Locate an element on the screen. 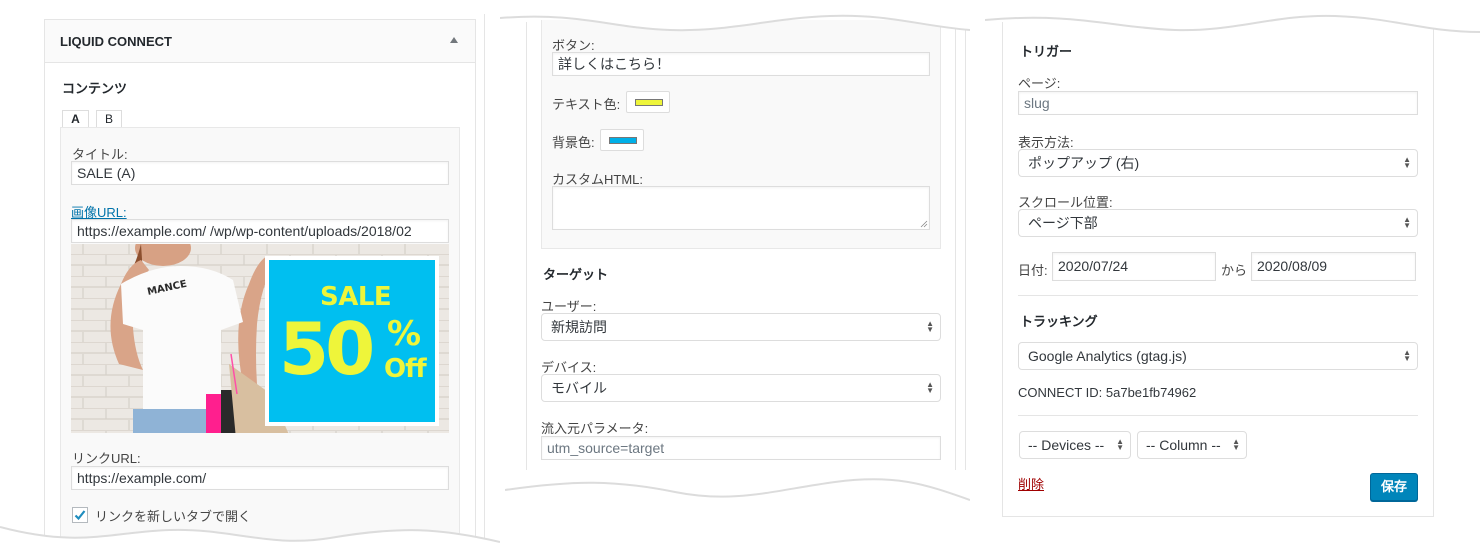 The width and height of the screenshot is (1480, 560). devices-select: -- Devices -- ▲ ▼ is located at coordinates (1075, 445).